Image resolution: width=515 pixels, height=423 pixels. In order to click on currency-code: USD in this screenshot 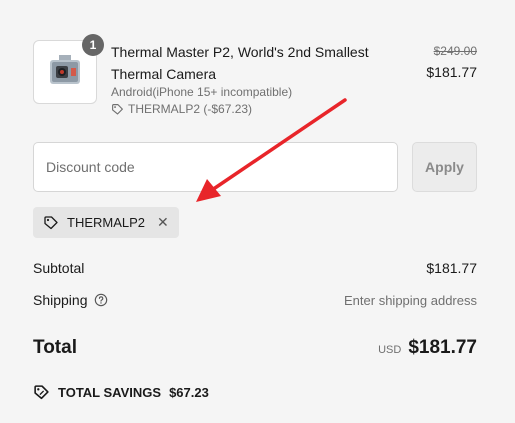, I will do `click(390, 350)`.